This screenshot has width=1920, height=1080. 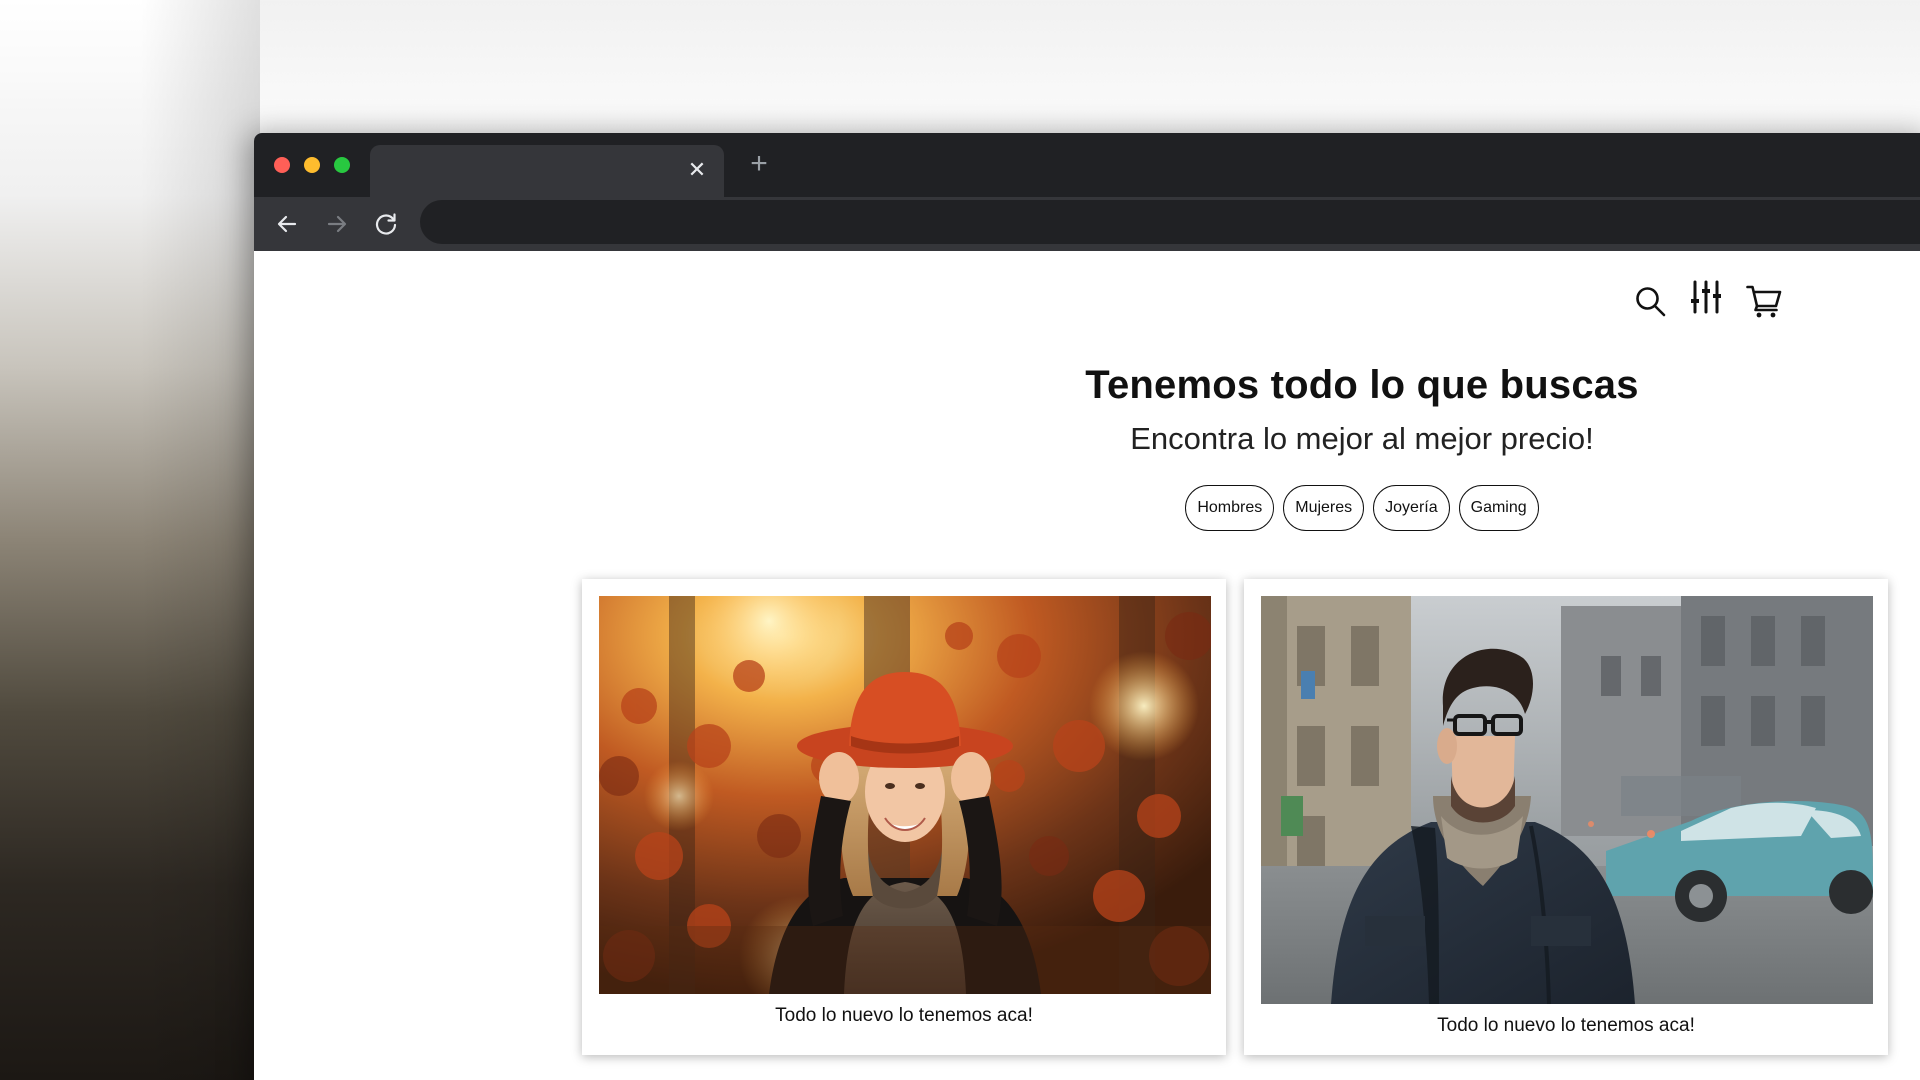 I want to click on sliders-icon, so click(x=1706, y=297).